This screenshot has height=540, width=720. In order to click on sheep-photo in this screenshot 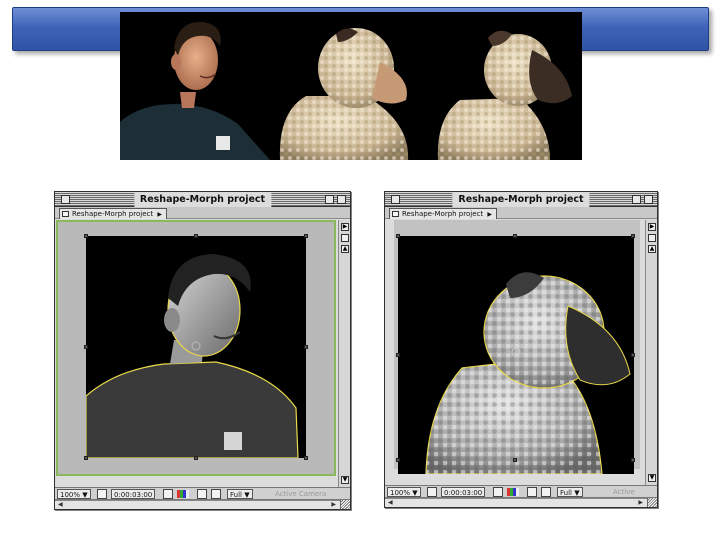, I will do `click(504, 95)`.